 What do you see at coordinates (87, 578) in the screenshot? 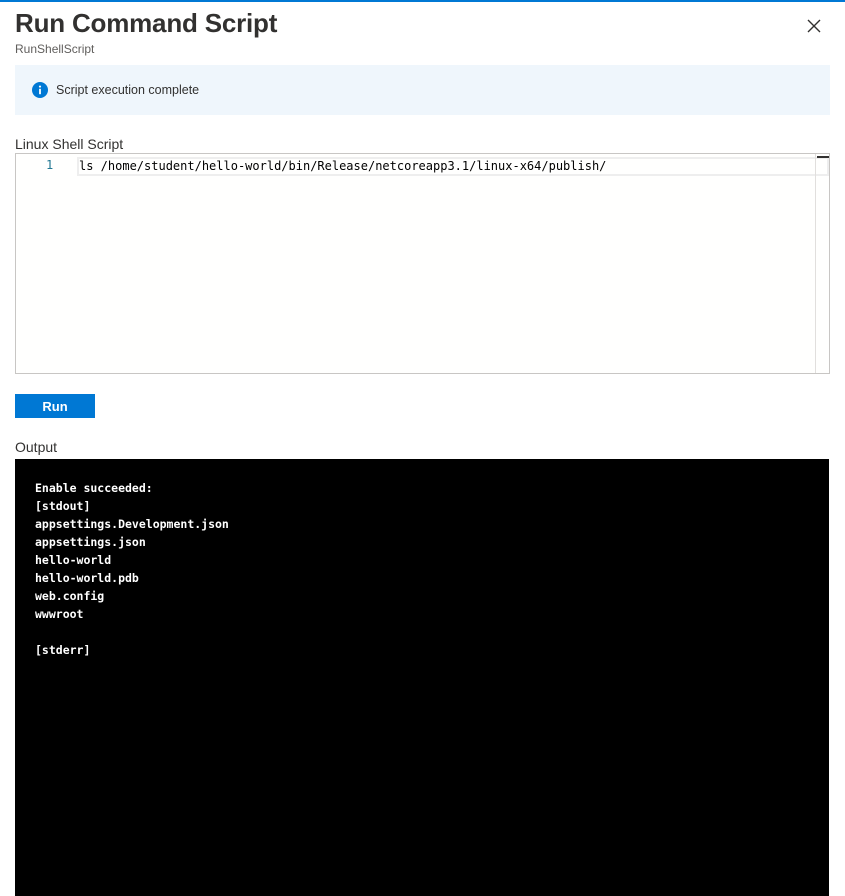
I see `output-line: hello-world.pdb` at bounding box center [87, 578].